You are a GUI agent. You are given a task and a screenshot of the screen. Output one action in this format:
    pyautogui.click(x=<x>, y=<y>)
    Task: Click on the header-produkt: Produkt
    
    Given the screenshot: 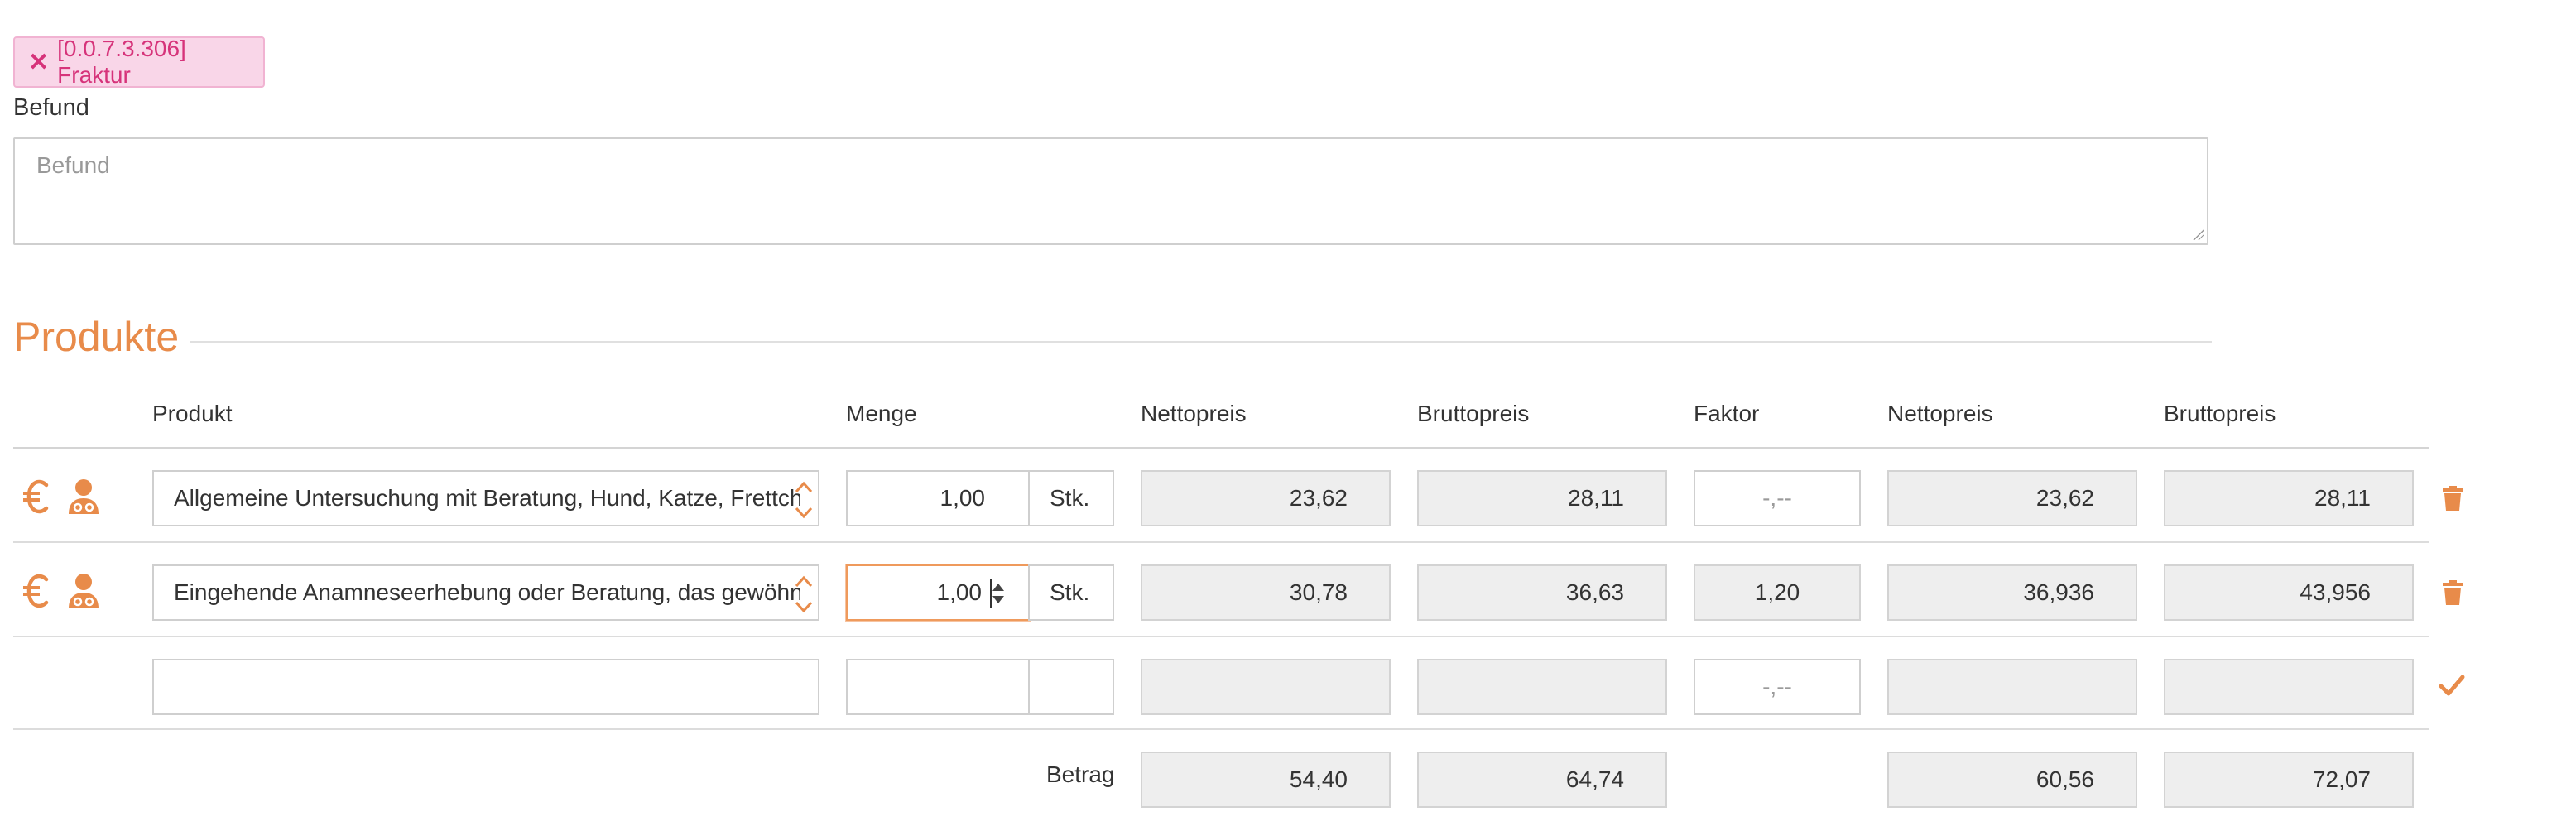 What is the action you would take?
    pyautogui.click(x=192, y=413)
    